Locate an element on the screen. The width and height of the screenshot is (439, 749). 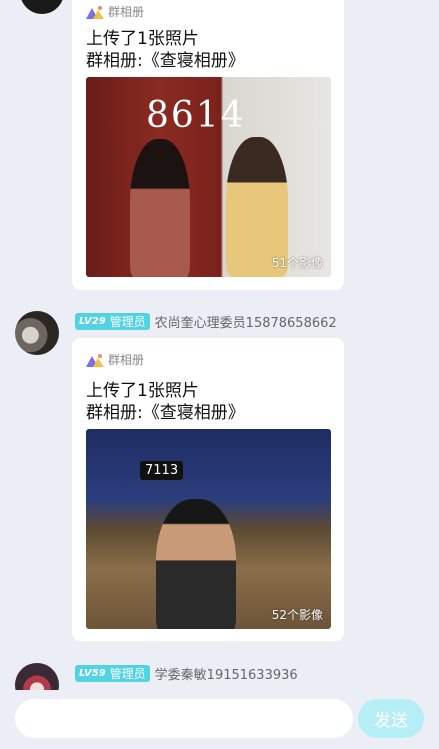
photo-tag: 8614 is located at coordinates (196, 115).